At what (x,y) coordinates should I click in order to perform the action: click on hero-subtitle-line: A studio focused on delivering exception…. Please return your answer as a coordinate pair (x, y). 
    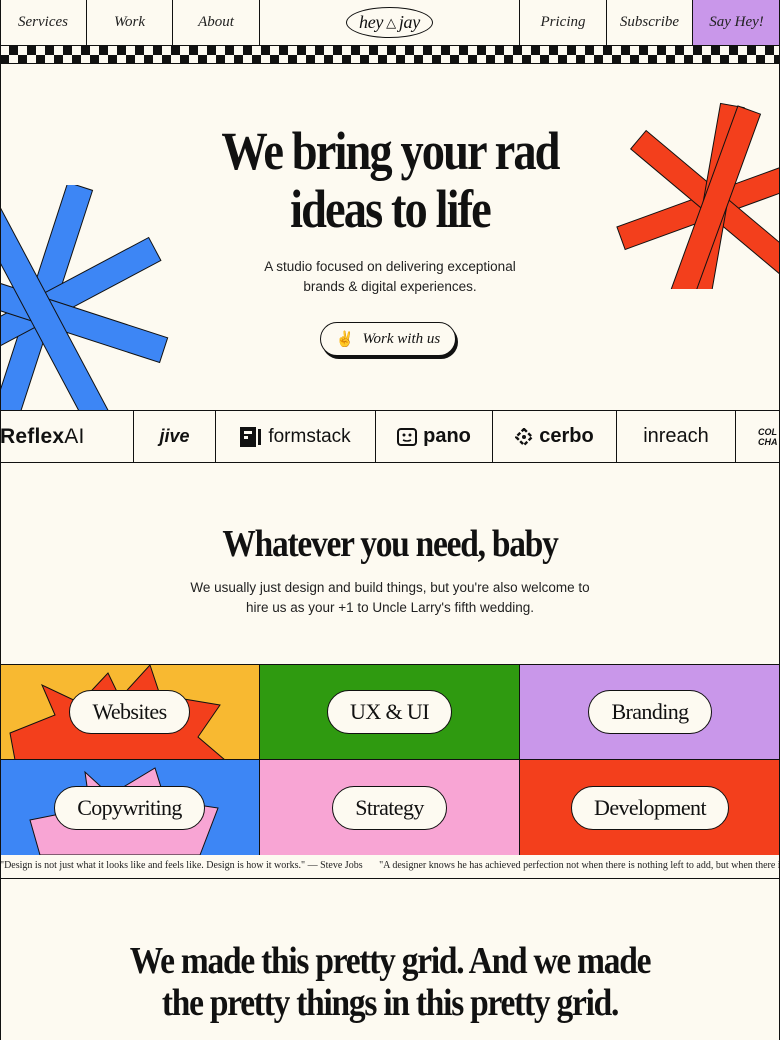
    Looking at the image, I should click on (390, 266).